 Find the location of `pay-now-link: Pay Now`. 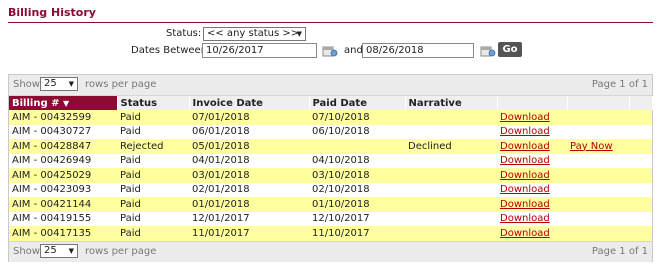

pay-now-link: Pay Now is located at coordinates (591, 146).